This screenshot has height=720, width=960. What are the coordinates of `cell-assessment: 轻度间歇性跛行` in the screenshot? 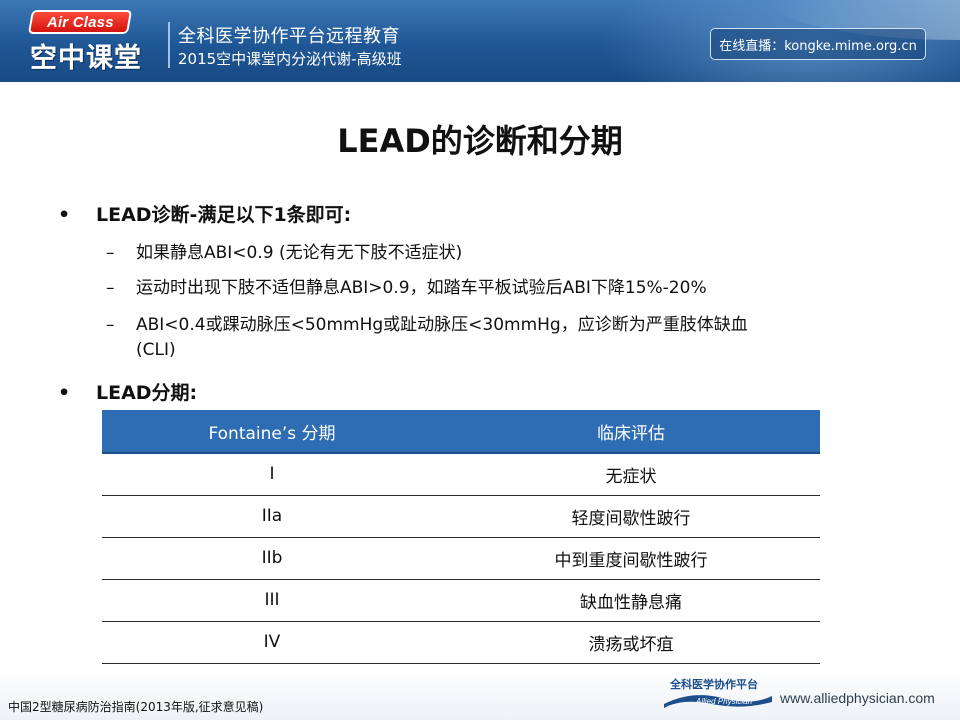 It's located at (631, 516).